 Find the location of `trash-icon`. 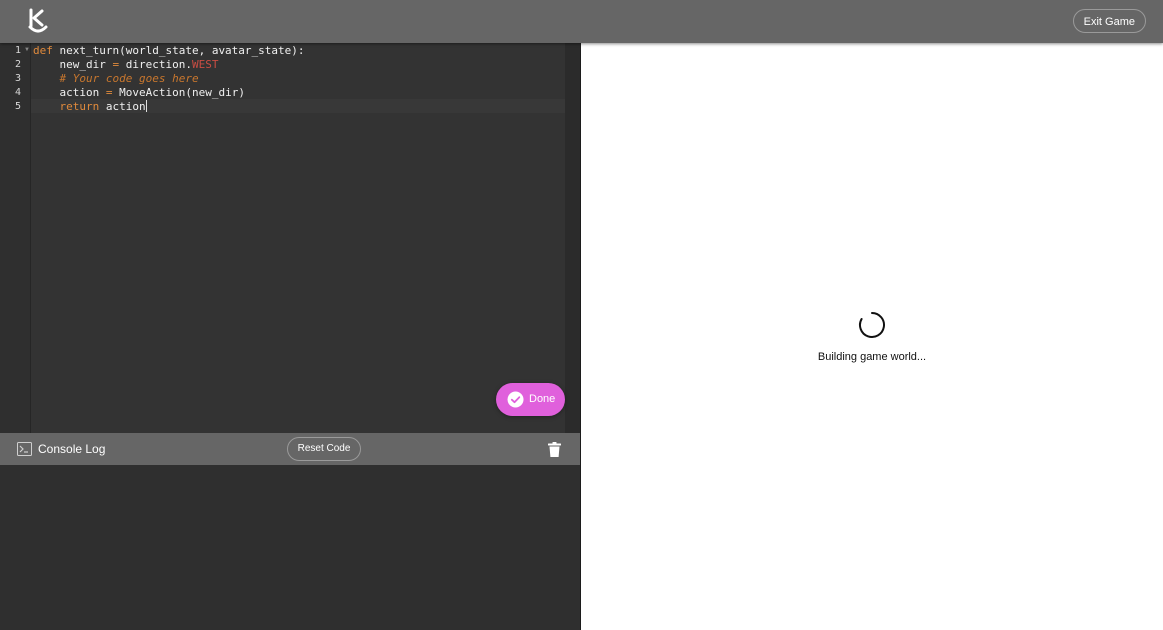

trash-icon is located at coordinates (554, 449).